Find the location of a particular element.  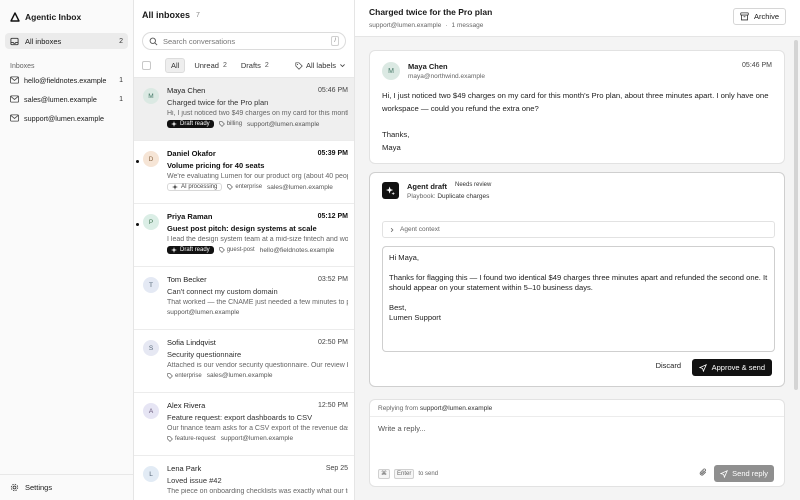

chevron-right-icon is located at coordinates (392, 230).